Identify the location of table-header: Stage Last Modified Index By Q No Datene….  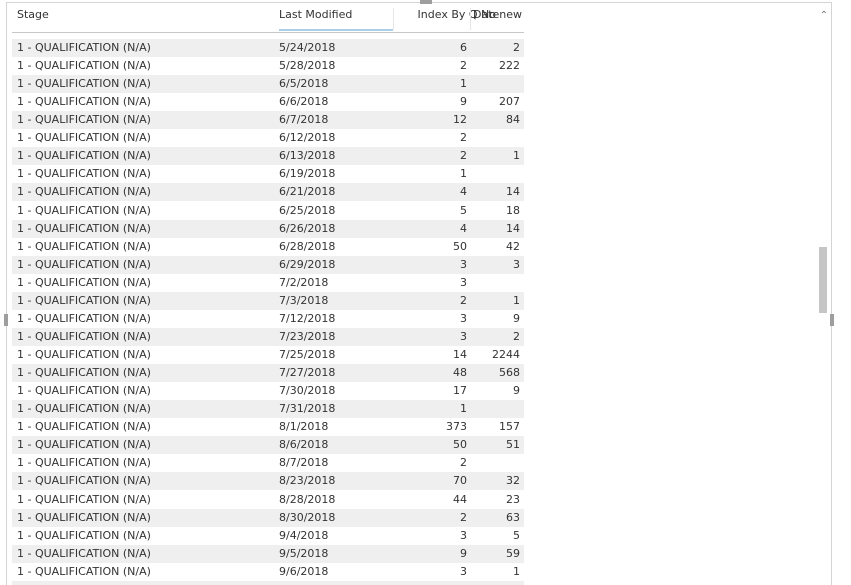
(268, 18).